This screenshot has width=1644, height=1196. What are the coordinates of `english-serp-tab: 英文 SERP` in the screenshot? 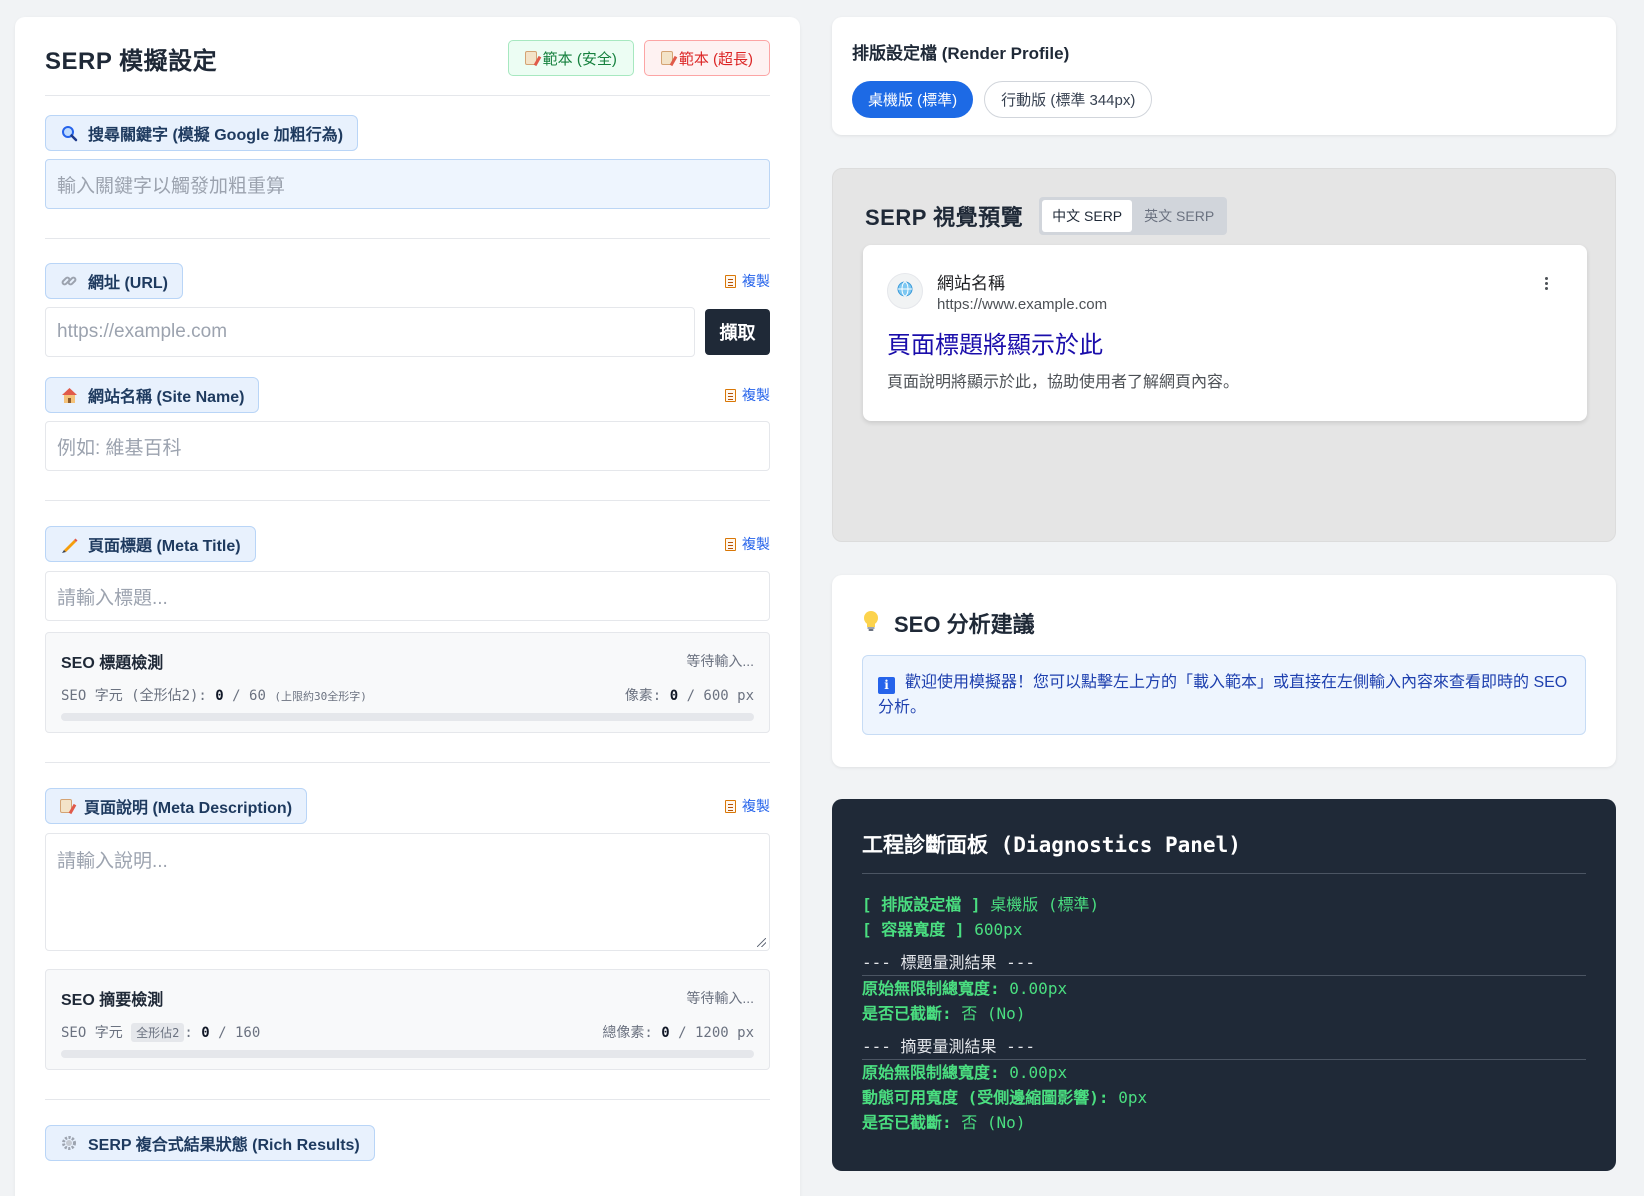 It's located at (1179, 216).